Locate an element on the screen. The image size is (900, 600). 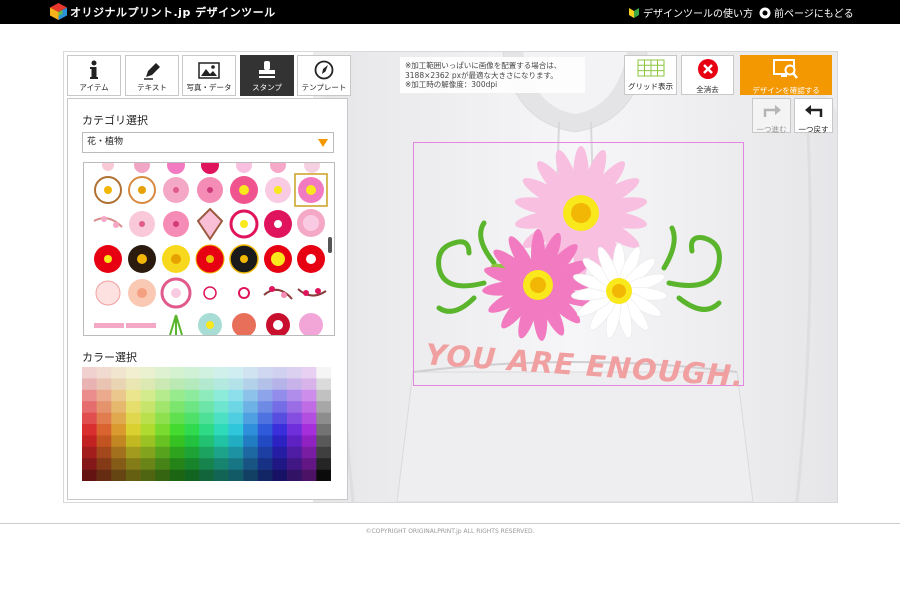
stamp-grid is located at coordinates (209, 249).